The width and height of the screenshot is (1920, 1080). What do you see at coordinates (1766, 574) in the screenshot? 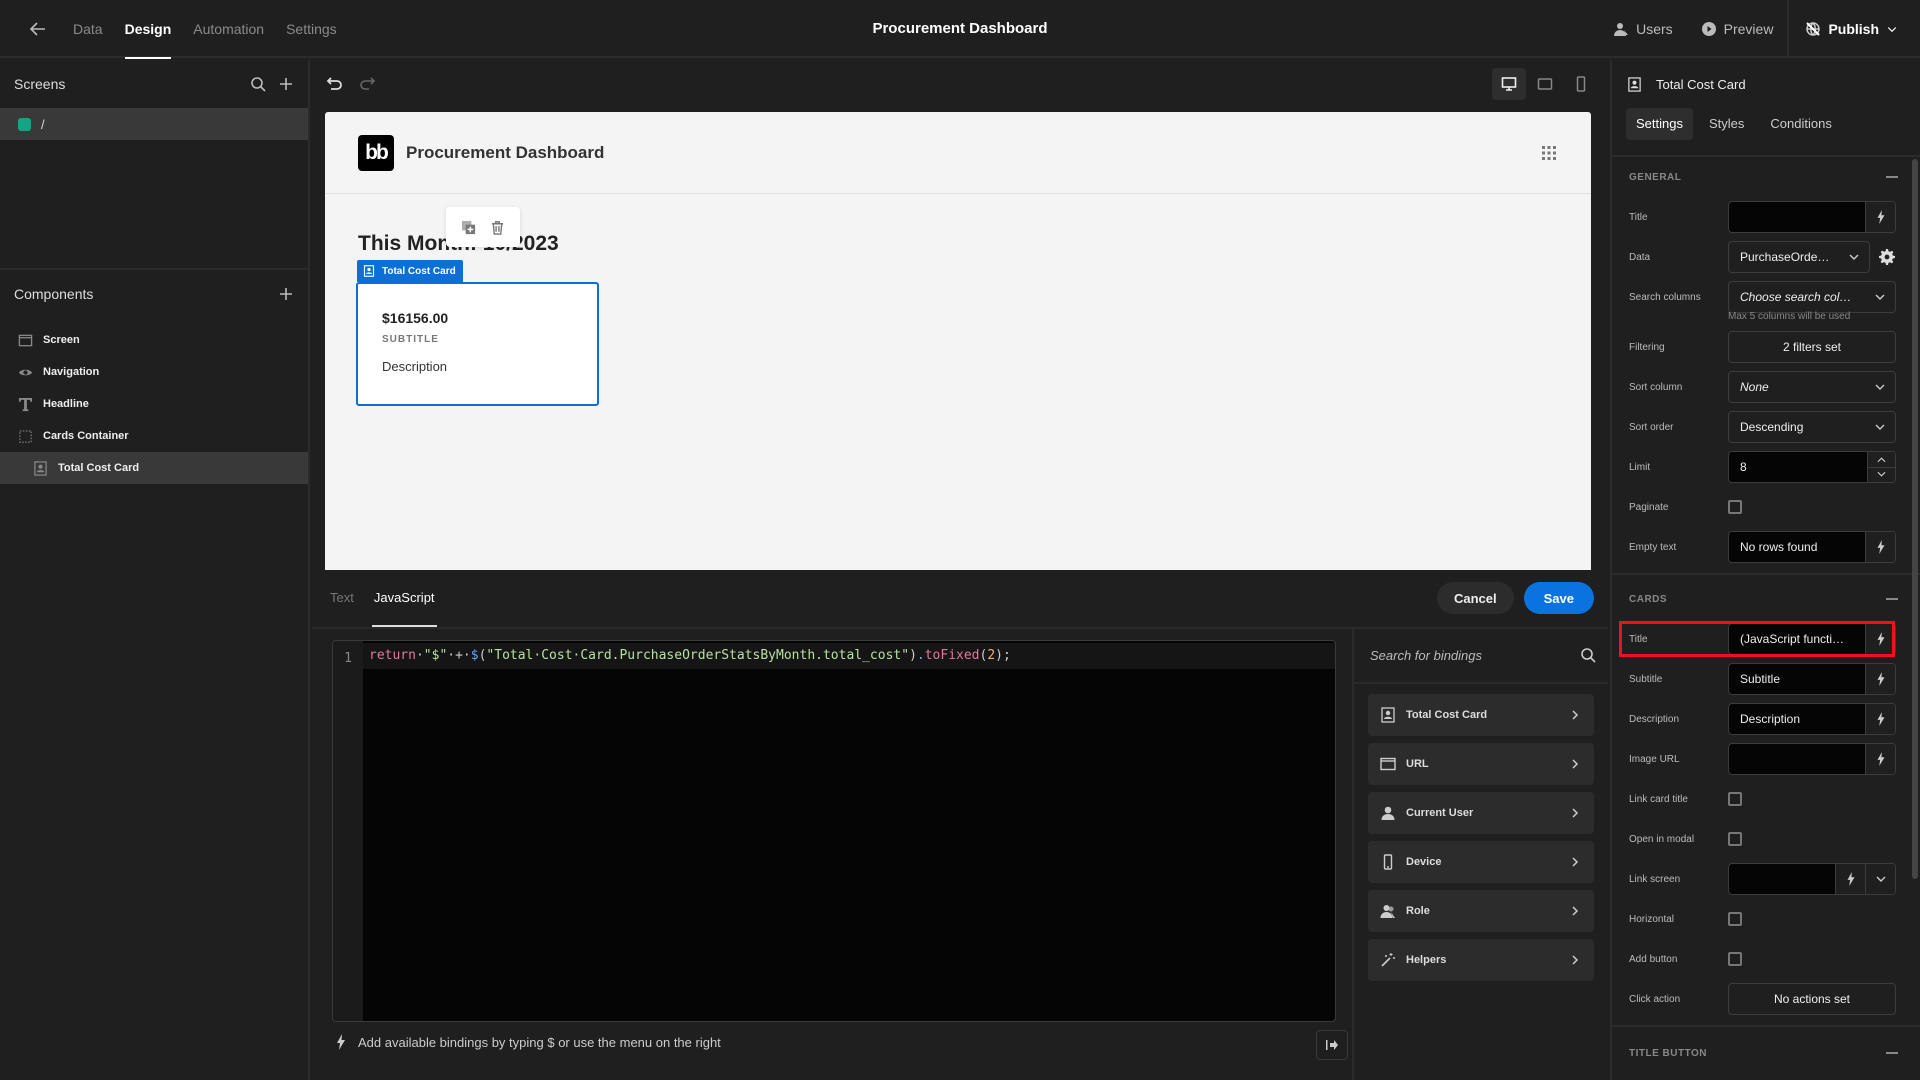
I see `divider` at bounding box center [1766, 574].